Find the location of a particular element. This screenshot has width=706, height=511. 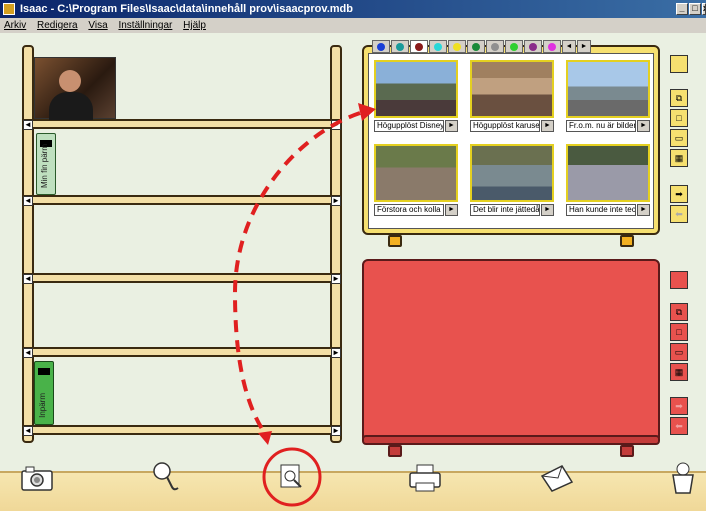

binder-label: Min fin pärm is located at coordinates (44, 165).